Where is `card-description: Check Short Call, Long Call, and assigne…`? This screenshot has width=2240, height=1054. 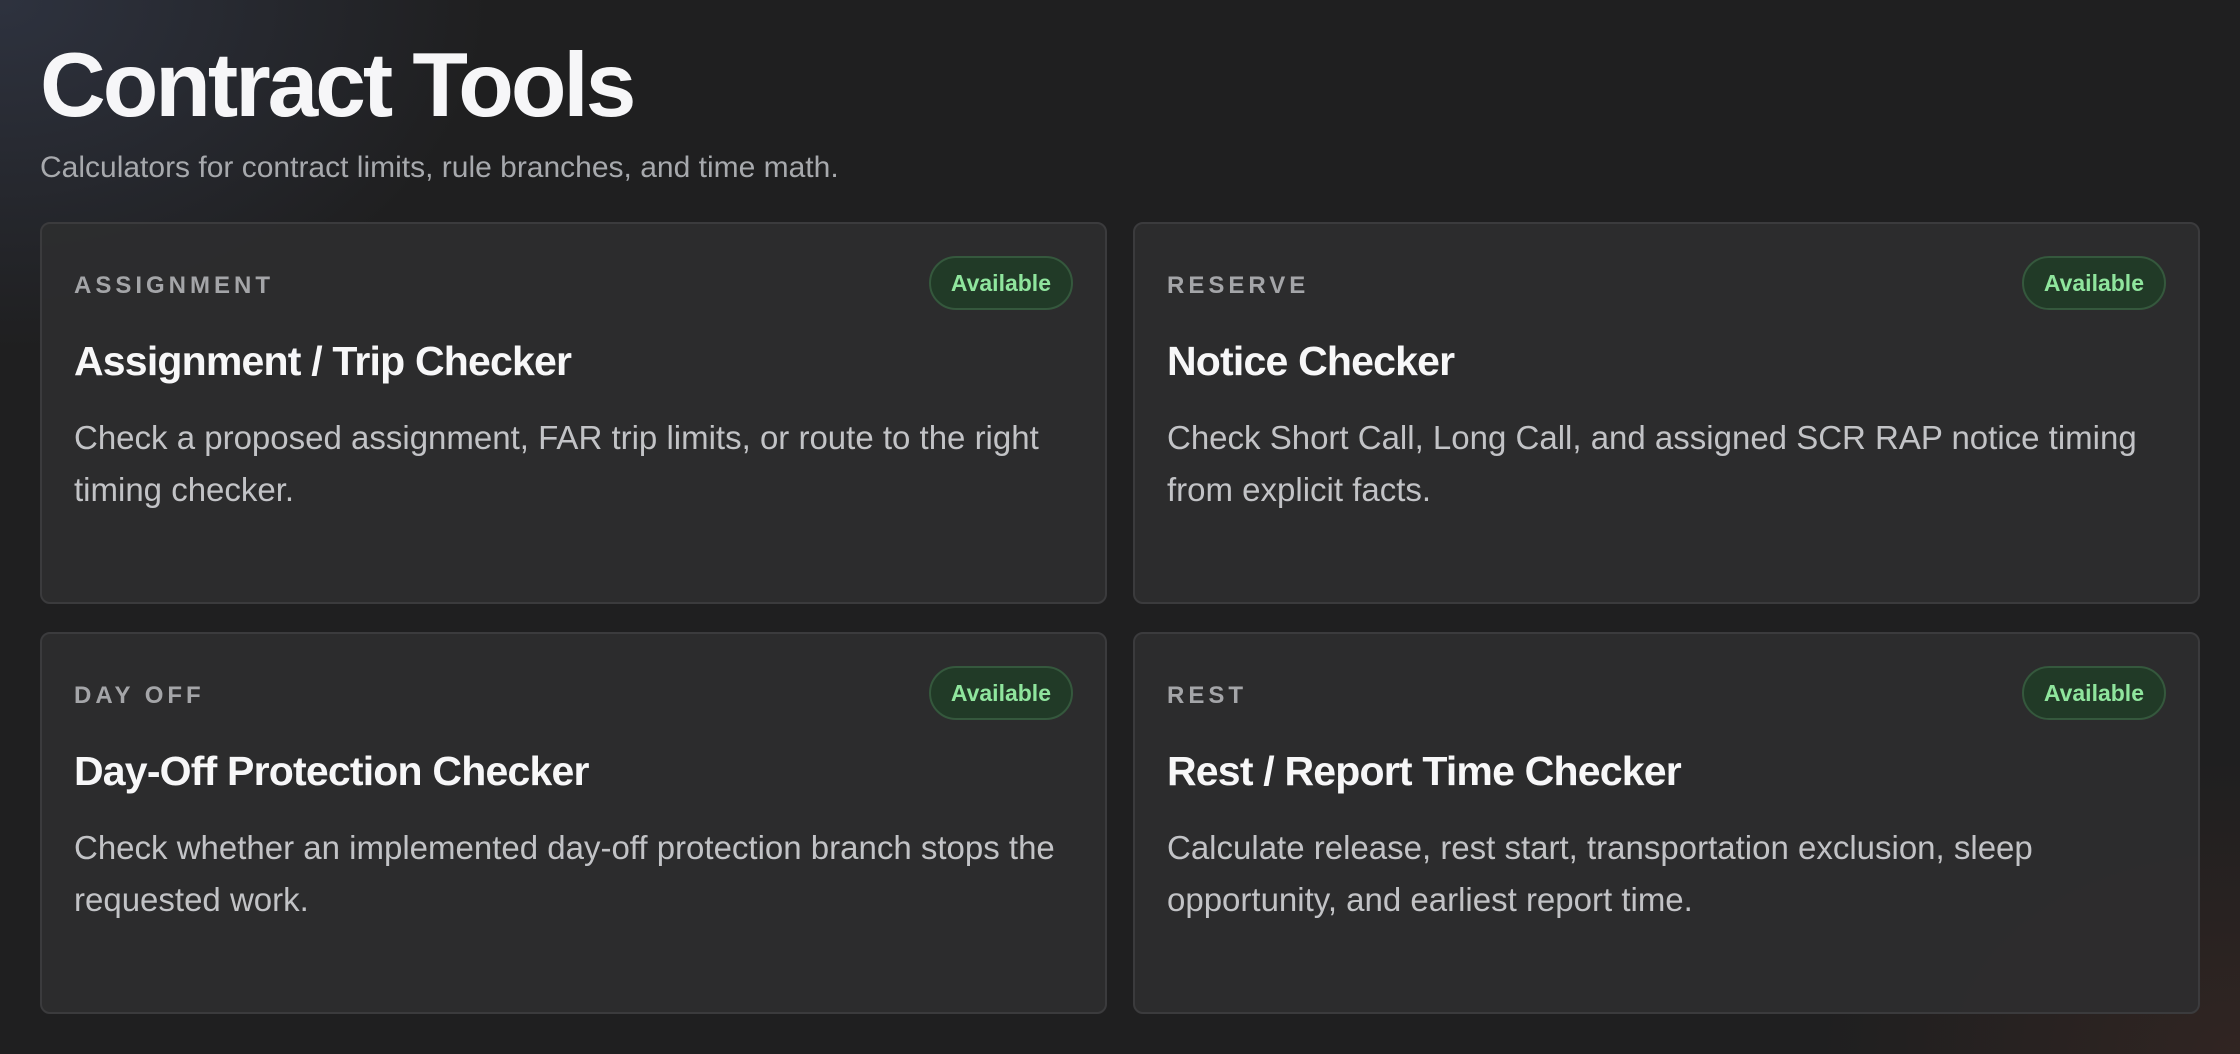 card-description: Check Short Call, Long Call, and assigne… is located at coordinates (1652, 463).